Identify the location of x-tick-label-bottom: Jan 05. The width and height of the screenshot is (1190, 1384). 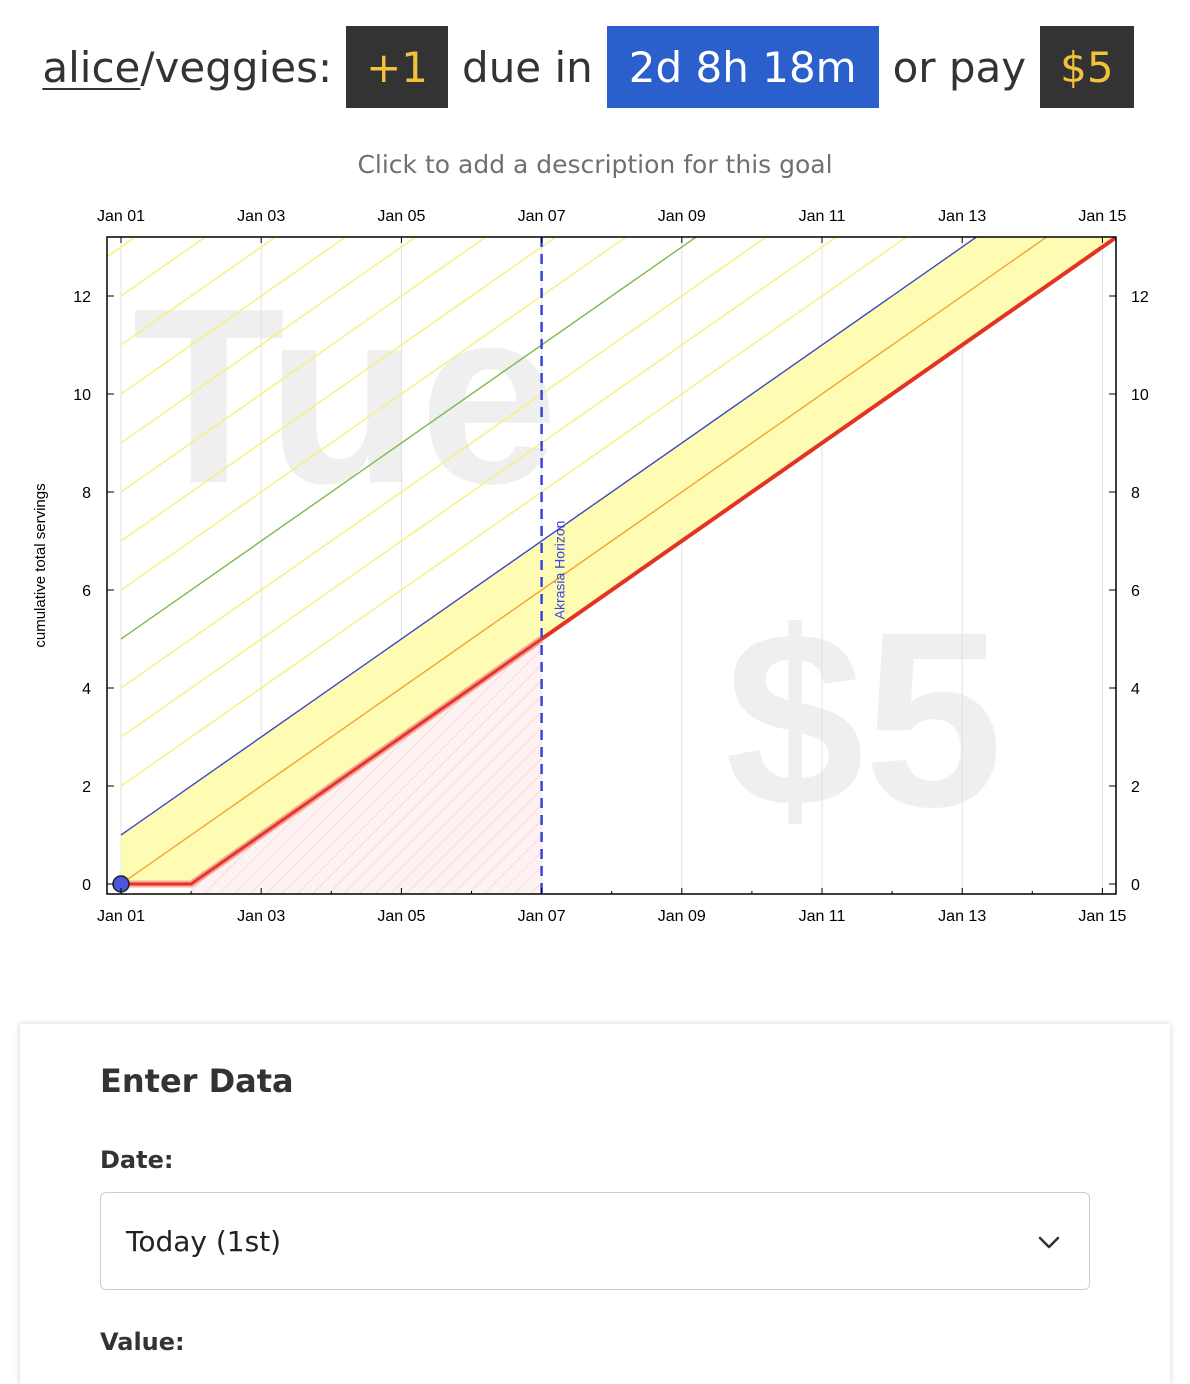
(401, 916).